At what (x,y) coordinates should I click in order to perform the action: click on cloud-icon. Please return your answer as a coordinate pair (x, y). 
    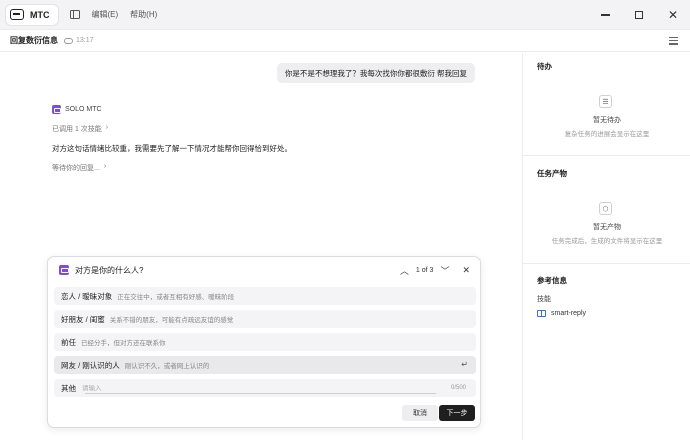
    Looking at the image, I should click on (68, 40).